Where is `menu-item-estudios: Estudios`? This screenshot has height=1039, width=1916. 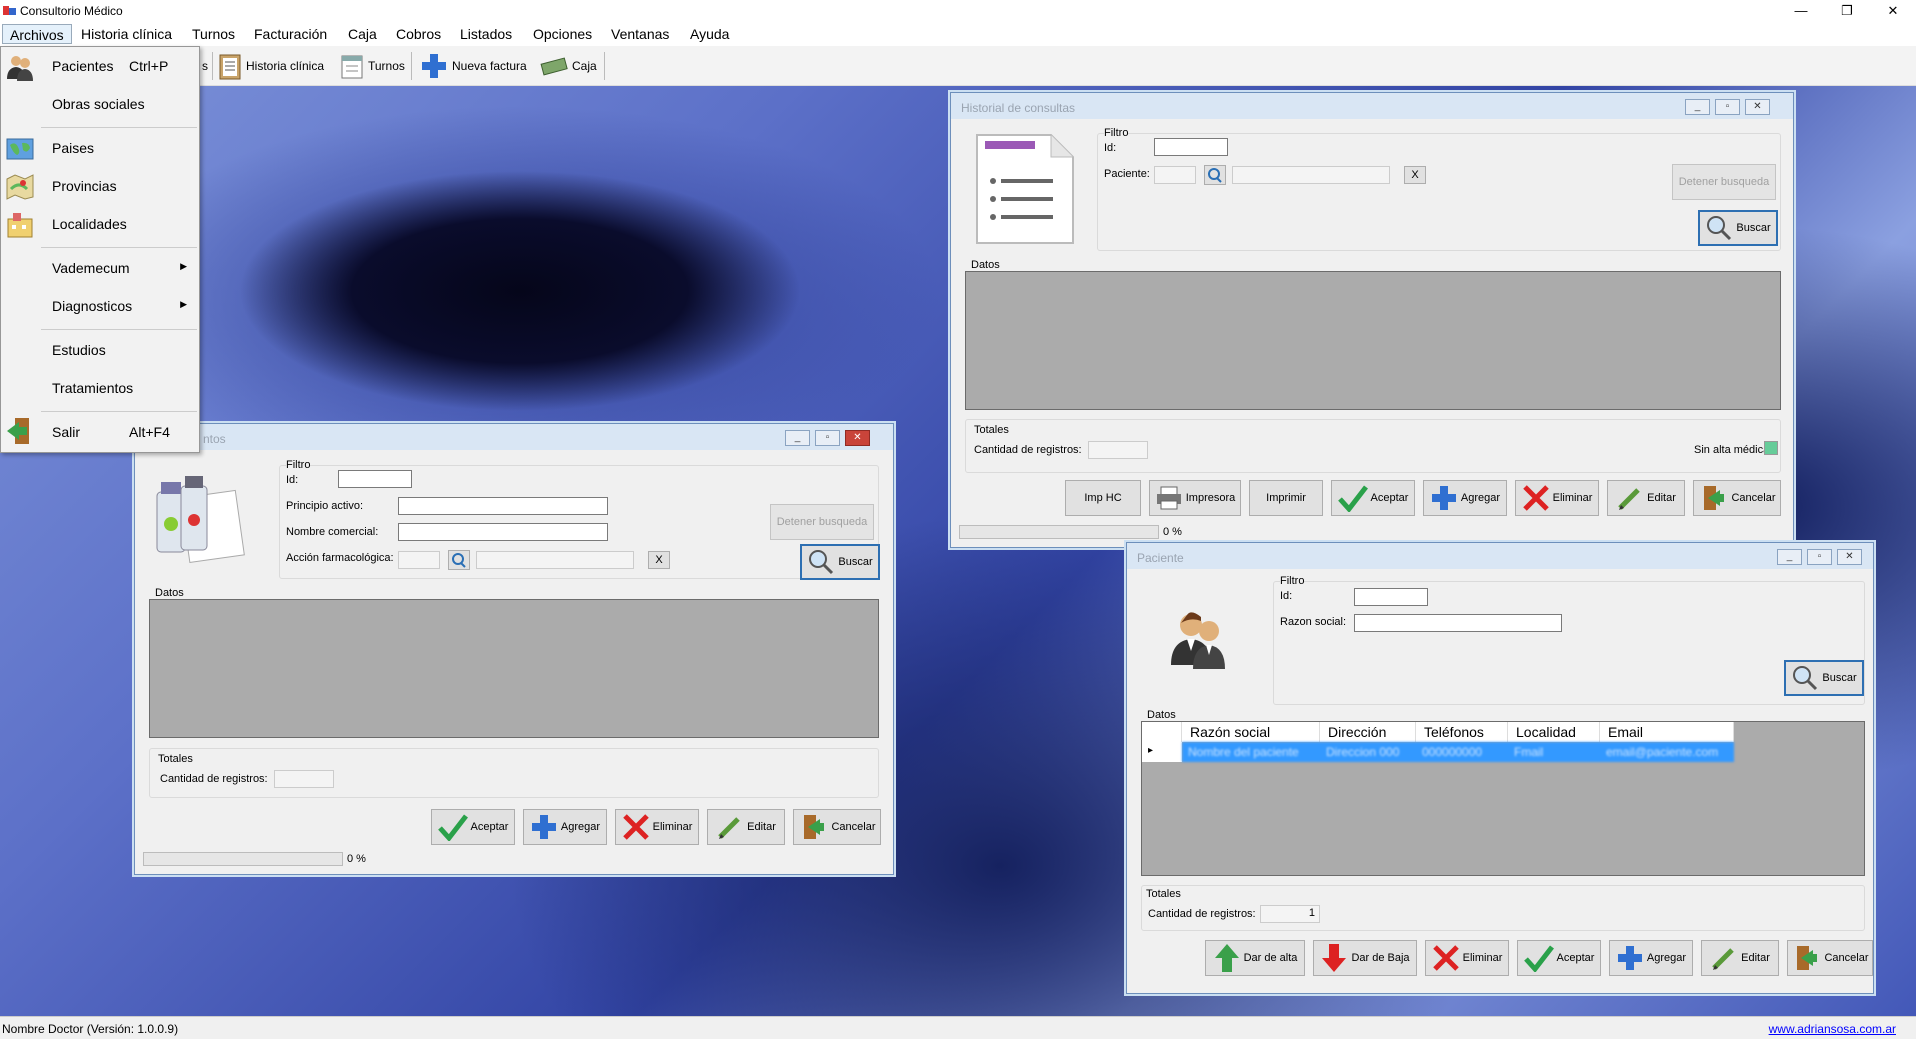
menu-item-estudios: Estudios is located at coordinates (100, 350).